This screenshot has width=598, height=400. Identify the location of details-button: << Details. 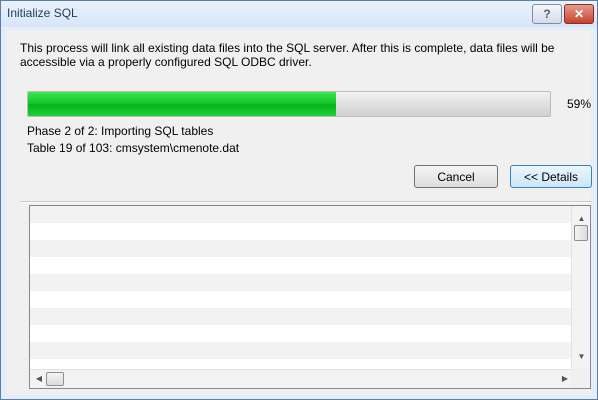
(551, 176).